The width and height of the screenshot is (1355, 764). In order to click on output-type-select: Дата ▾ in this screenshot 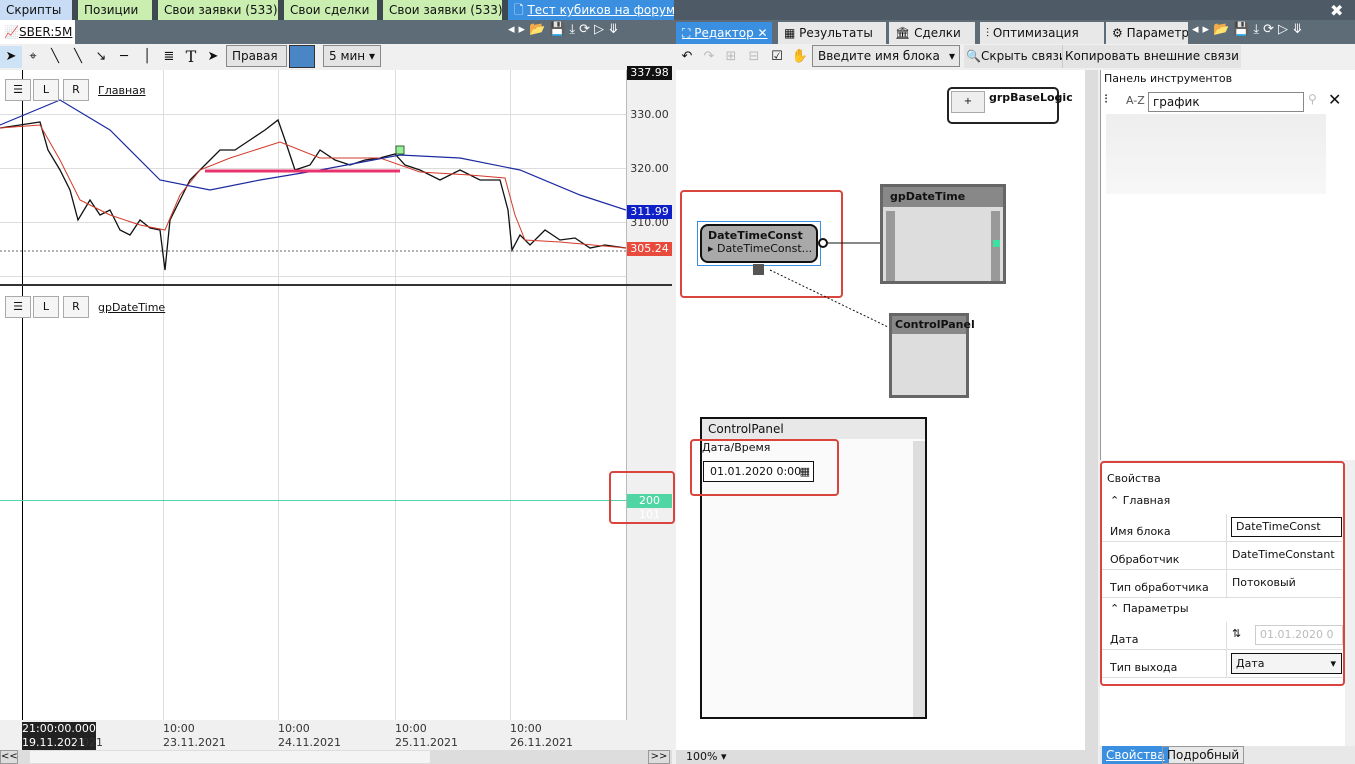, I will do `click(1286, 663)`.